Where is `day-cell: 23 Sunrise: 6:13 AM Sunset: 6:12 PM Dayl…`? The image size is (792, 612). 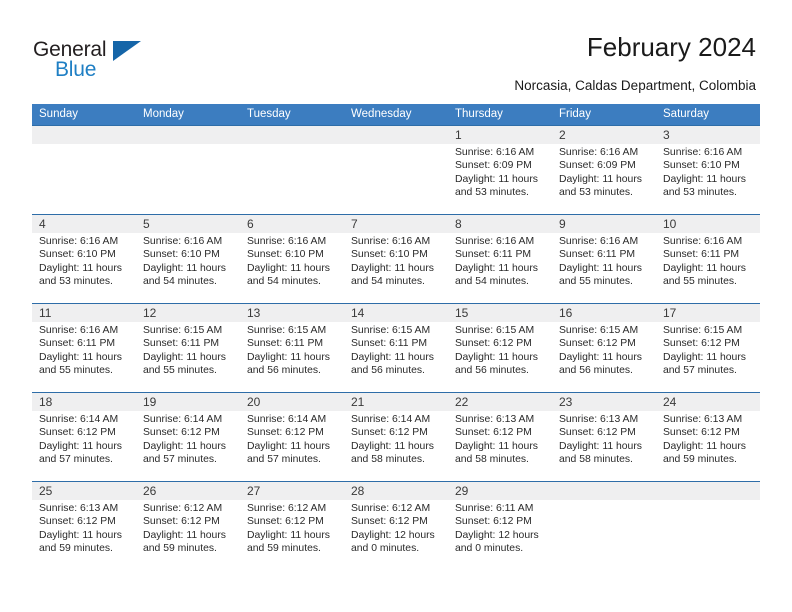
day-cell: 23 Sunrise: 6:13 AM Sunset: 6:12 PM Dayl… is located at coordinates (604, 437).